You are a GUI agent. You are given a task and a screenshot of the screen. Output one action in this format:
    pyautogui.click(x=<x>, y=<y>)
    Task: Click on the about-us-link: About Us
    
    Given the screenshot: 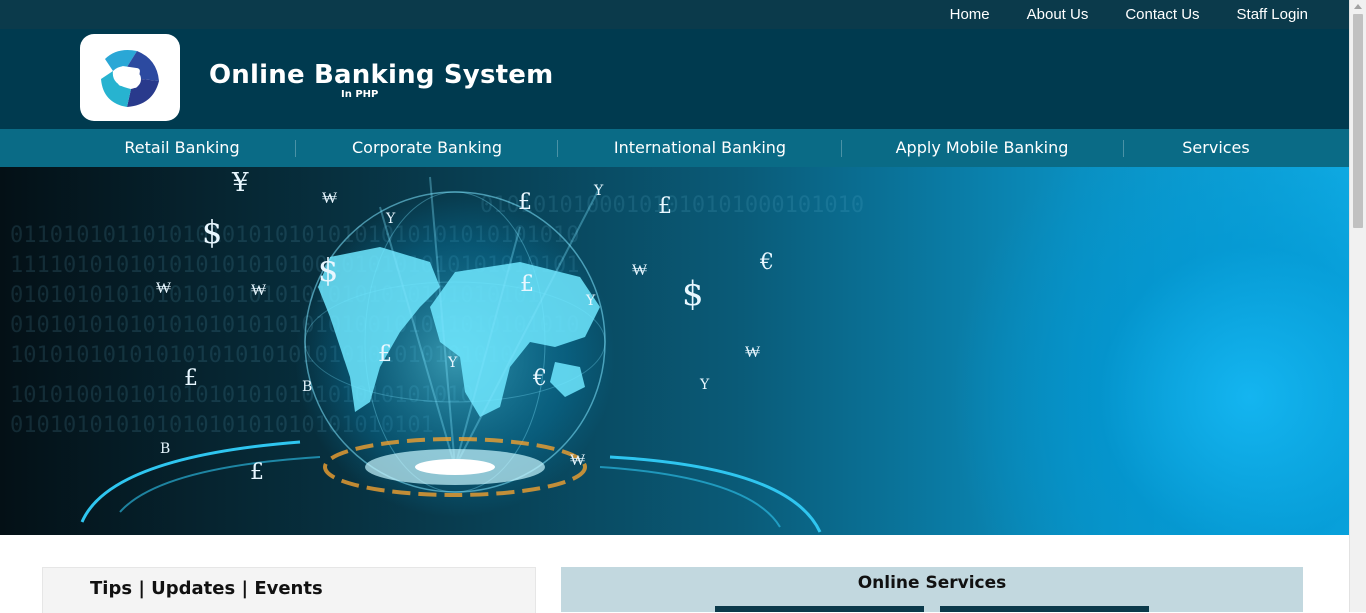 What is the action you would take?
    pyautogui.click(x=1058, y=14)
    